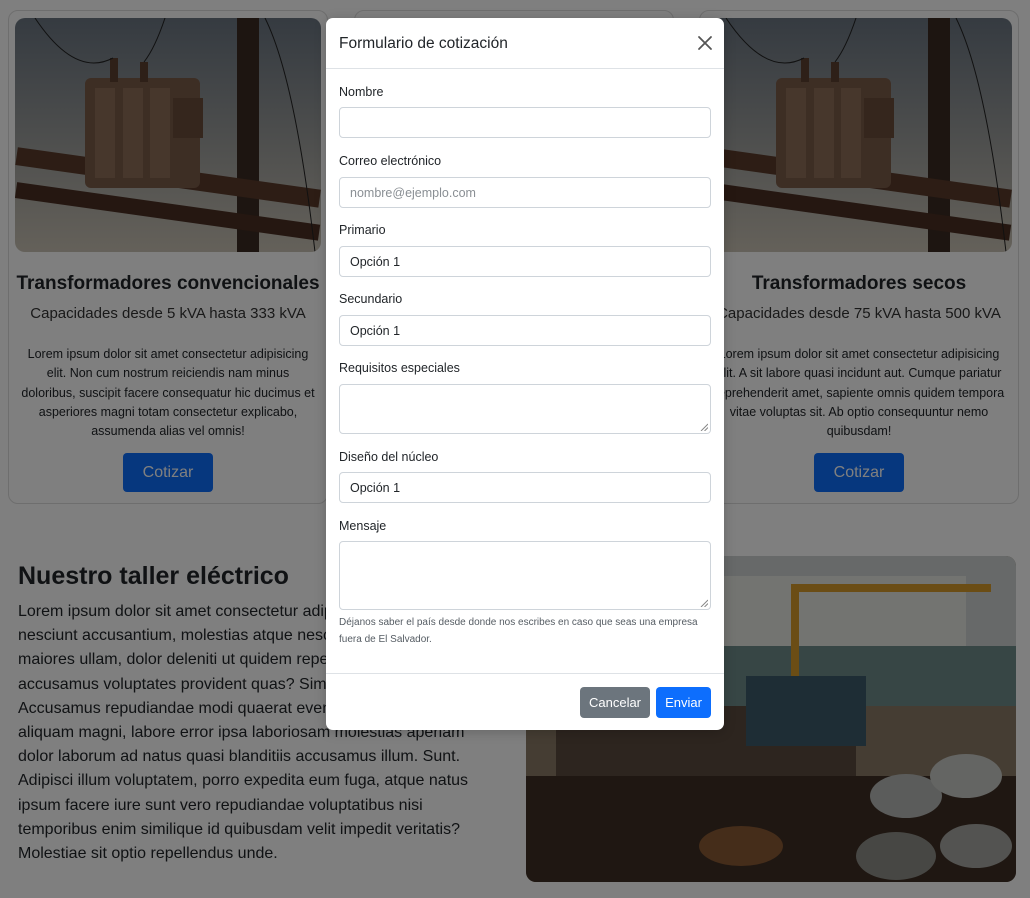  What do you see at coordinates (362, 230) in the screenshot?
I see `primary-label: Primario` at bounding box center [362, 230].